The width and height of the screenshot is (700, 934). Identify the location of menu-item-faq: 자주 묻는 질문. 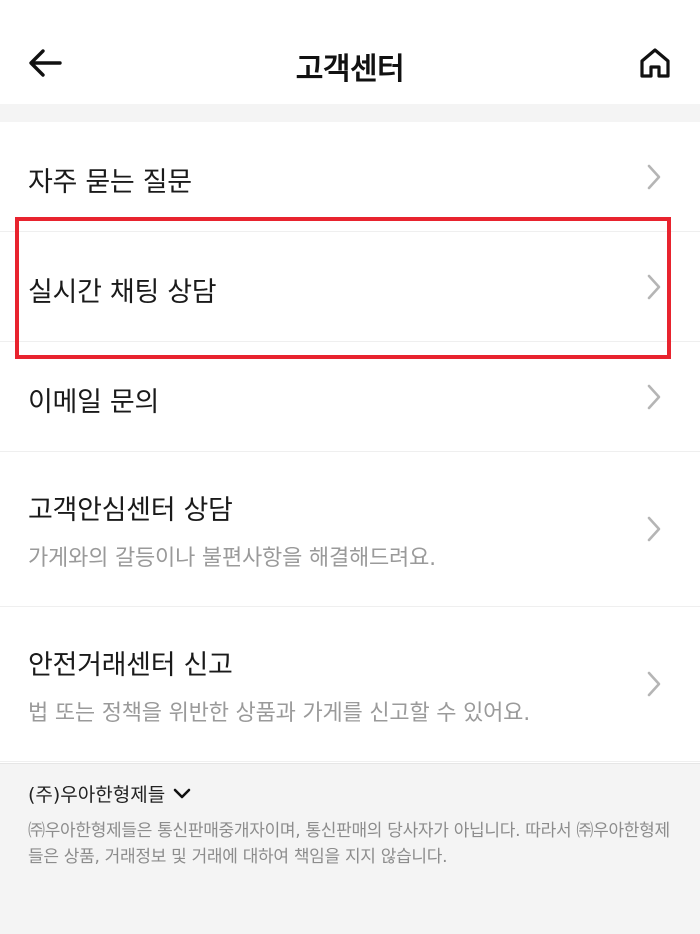
(350, 177).